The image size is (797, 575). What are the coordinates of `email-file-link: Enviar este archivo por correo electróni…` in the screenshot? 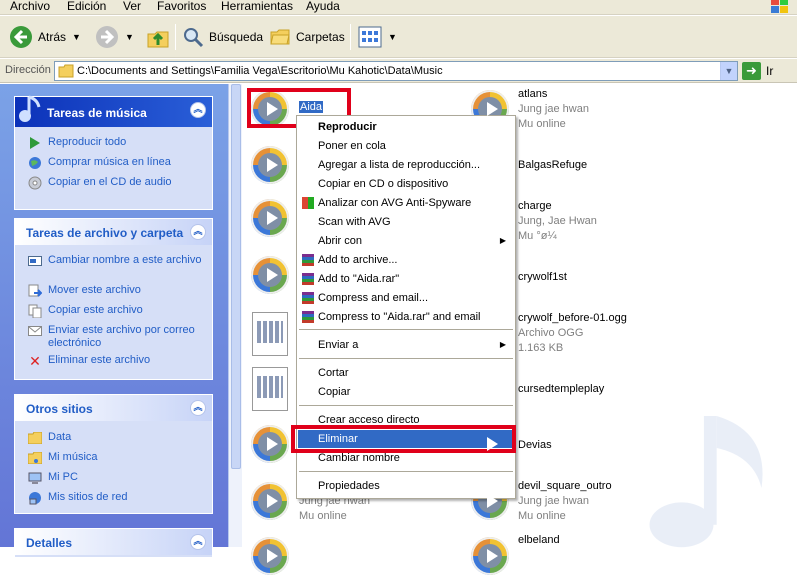 It's located at (116, 337).